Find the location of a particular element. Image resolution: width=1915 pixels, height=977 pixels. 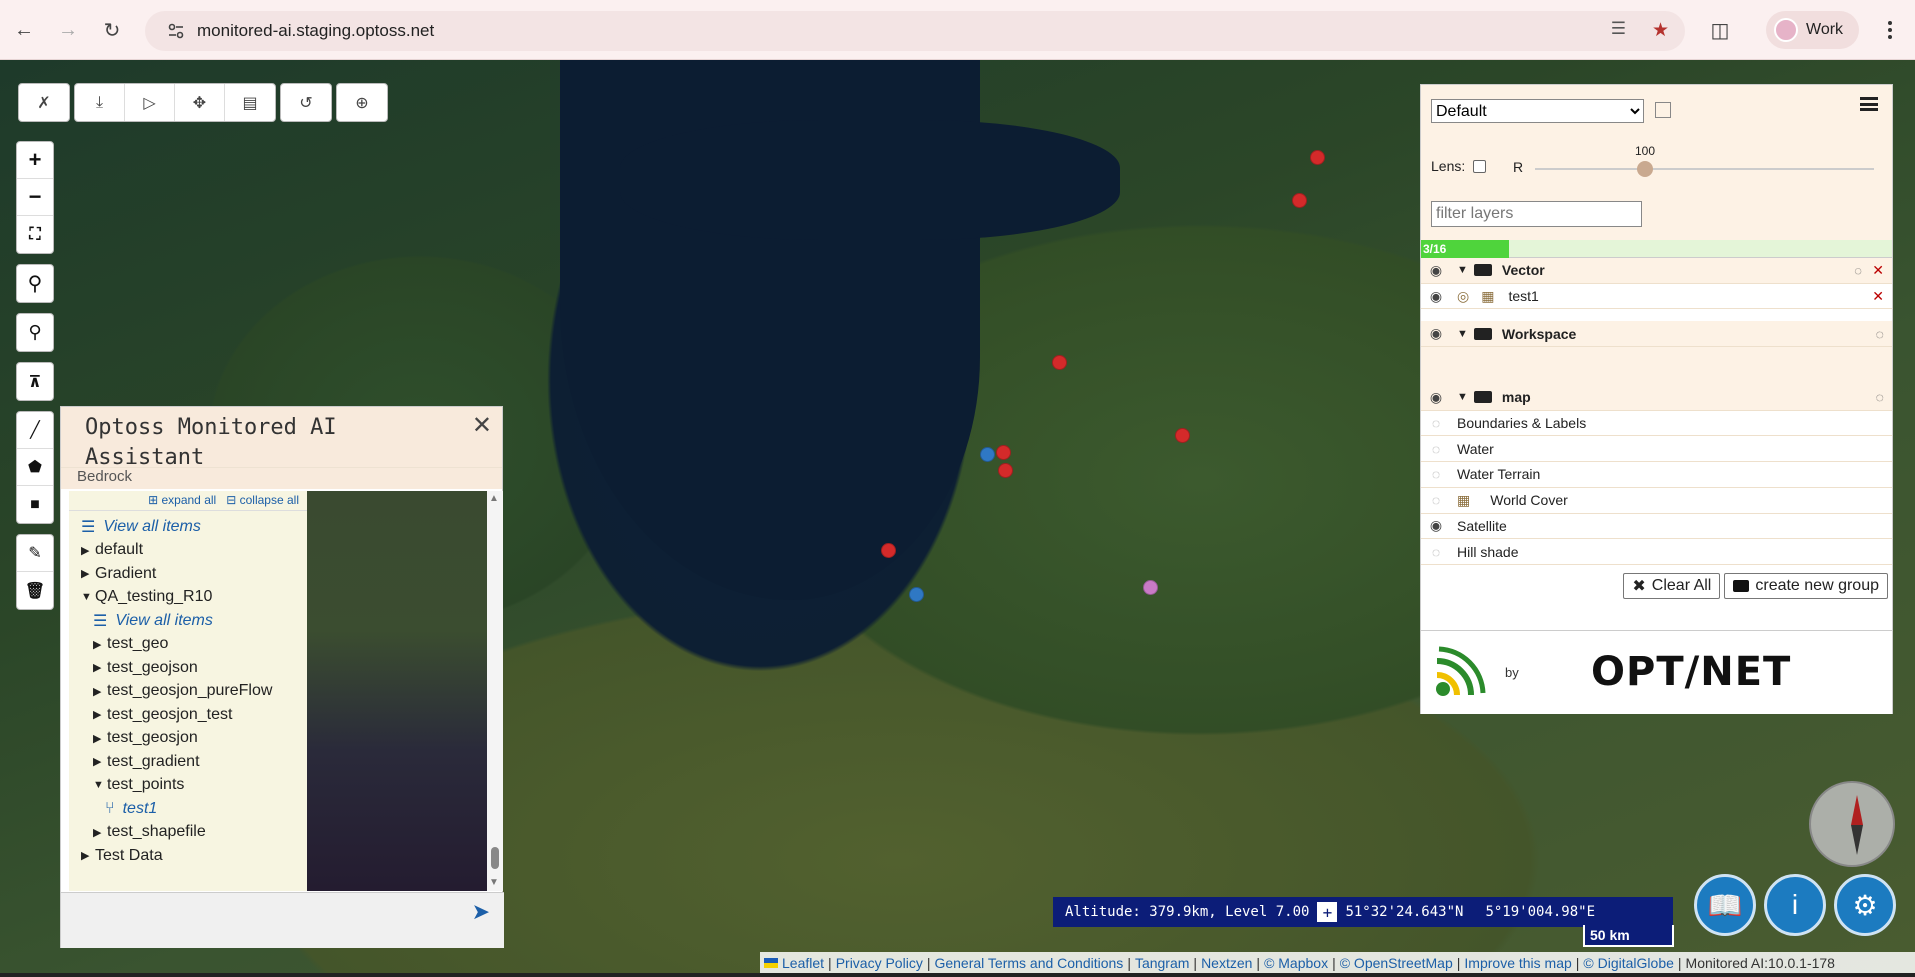

tree-folder: ▶ test_geosjon_test is located at coordinates (191, 715).